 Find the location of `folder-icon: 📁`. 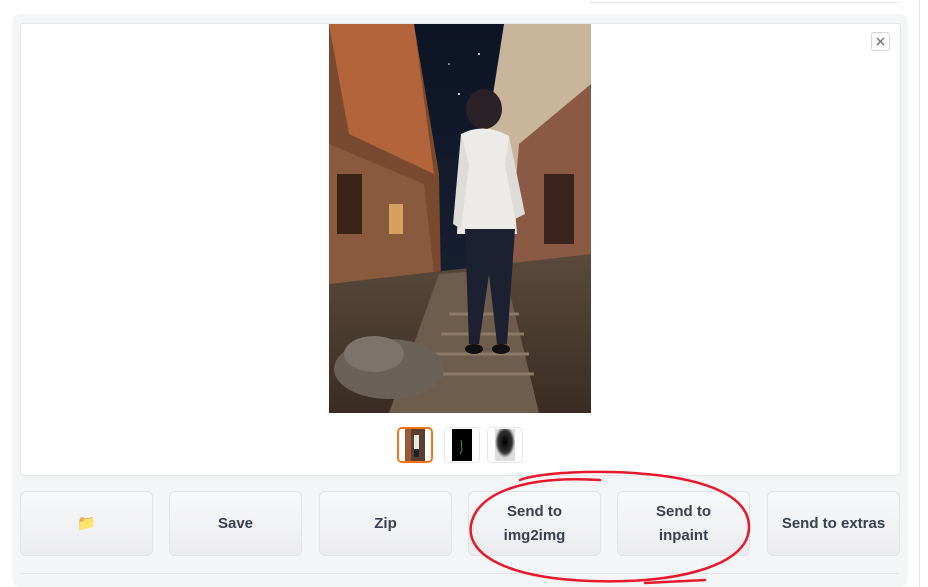

folder-icon: 📁 is located at coordinates (86, 523).